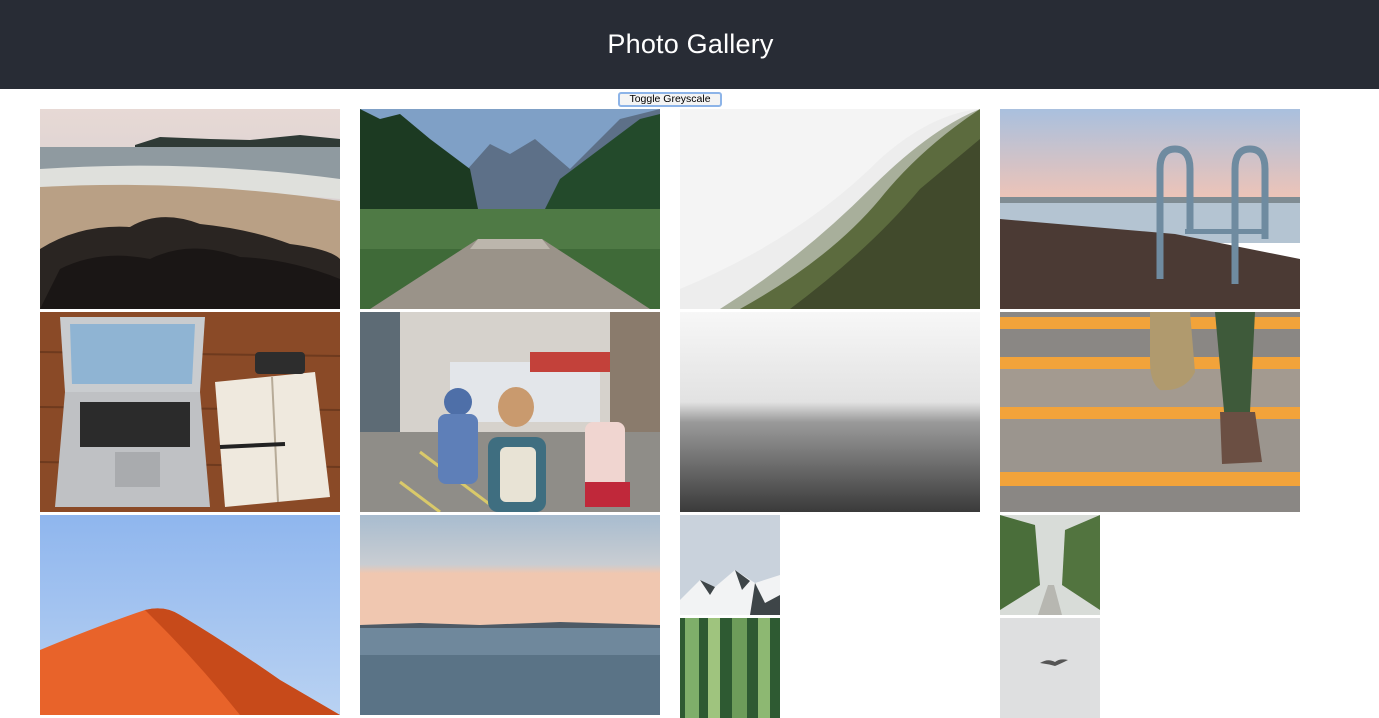 This screenshot has width=1379, height=718. Describe the element at coordinates (730, 565) in the screenshot. I see `gallery-photo-snowy-peaks` at that location.